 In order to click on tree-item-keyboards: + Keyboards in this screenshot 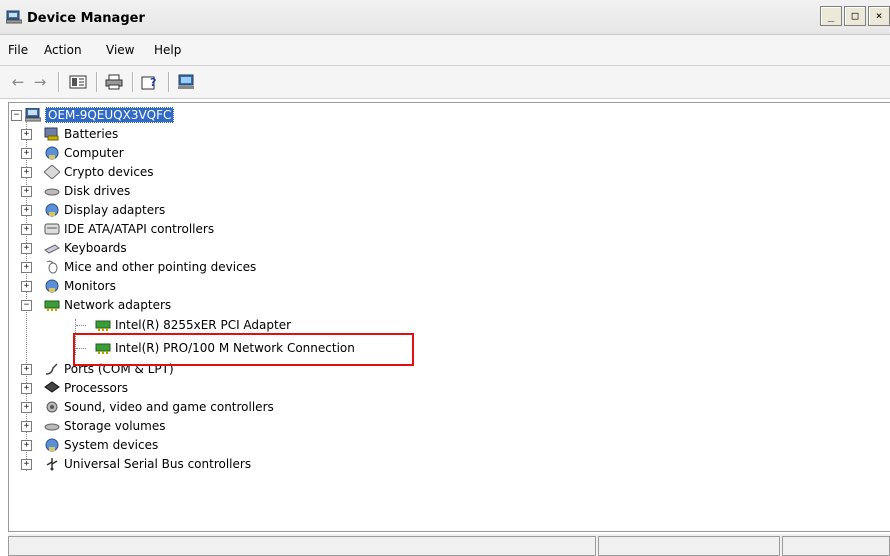, I will do `click(74, 248)`.